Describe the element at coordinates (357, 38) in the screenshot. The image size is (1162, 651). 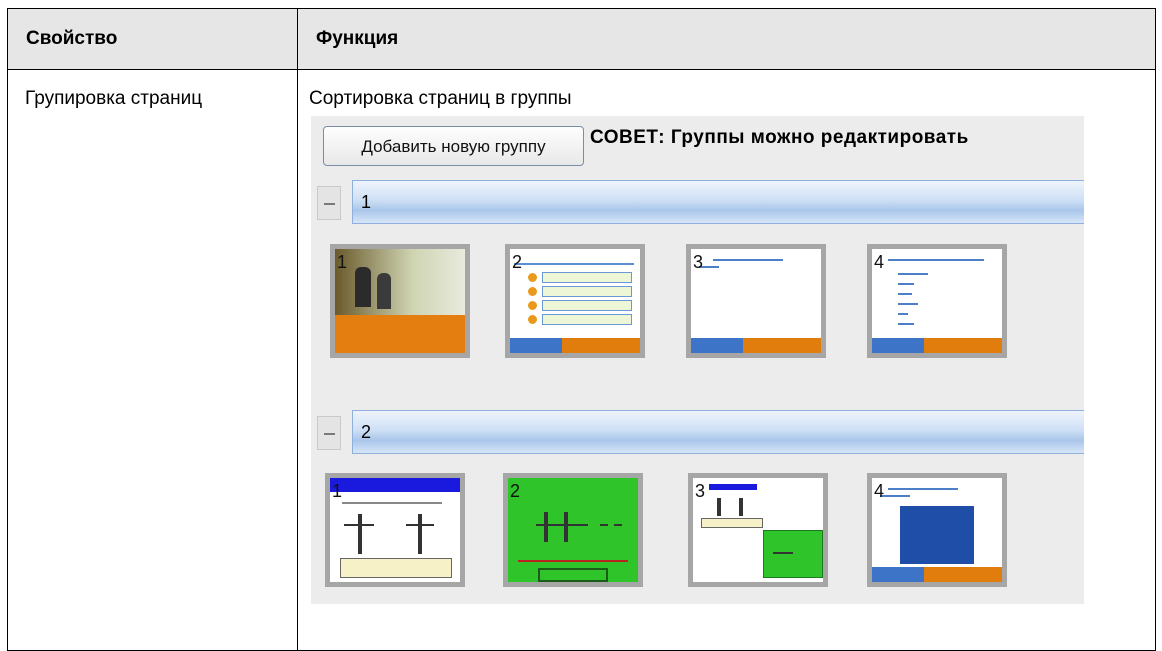
I see `header-function-label: Функция` at that location.